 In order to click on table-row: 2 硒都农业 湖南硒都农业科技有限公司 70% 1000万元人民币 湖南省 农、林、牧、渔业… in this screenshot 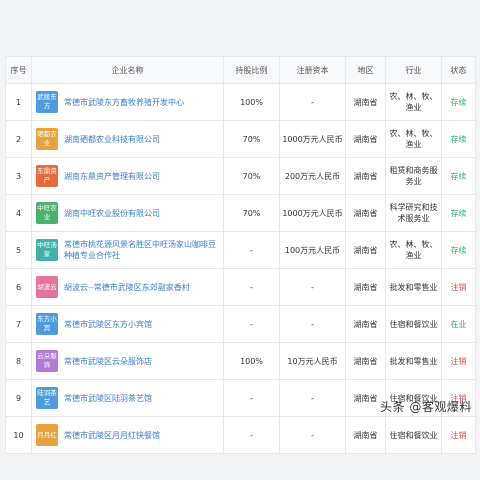, I will do `click(240, 139)`.